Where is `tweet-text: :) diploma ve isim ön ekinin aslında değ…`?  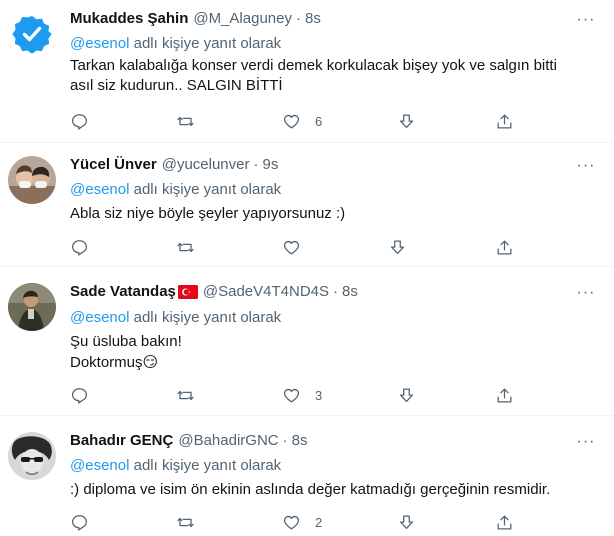
tweet-text: :) diploma ve isim ön ekinin aslında değ… is located at coordinates (310, 489).